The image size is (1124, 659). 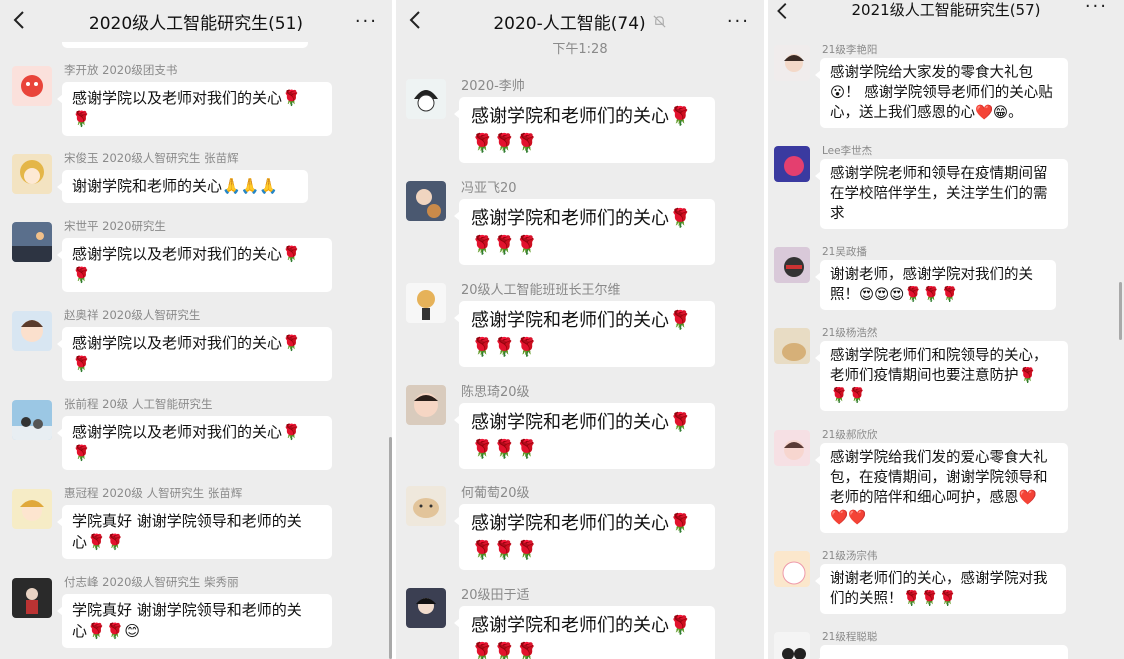 I want to click on chat-title: 2021级人工智能研究生(57), so click(x=946, y=10).